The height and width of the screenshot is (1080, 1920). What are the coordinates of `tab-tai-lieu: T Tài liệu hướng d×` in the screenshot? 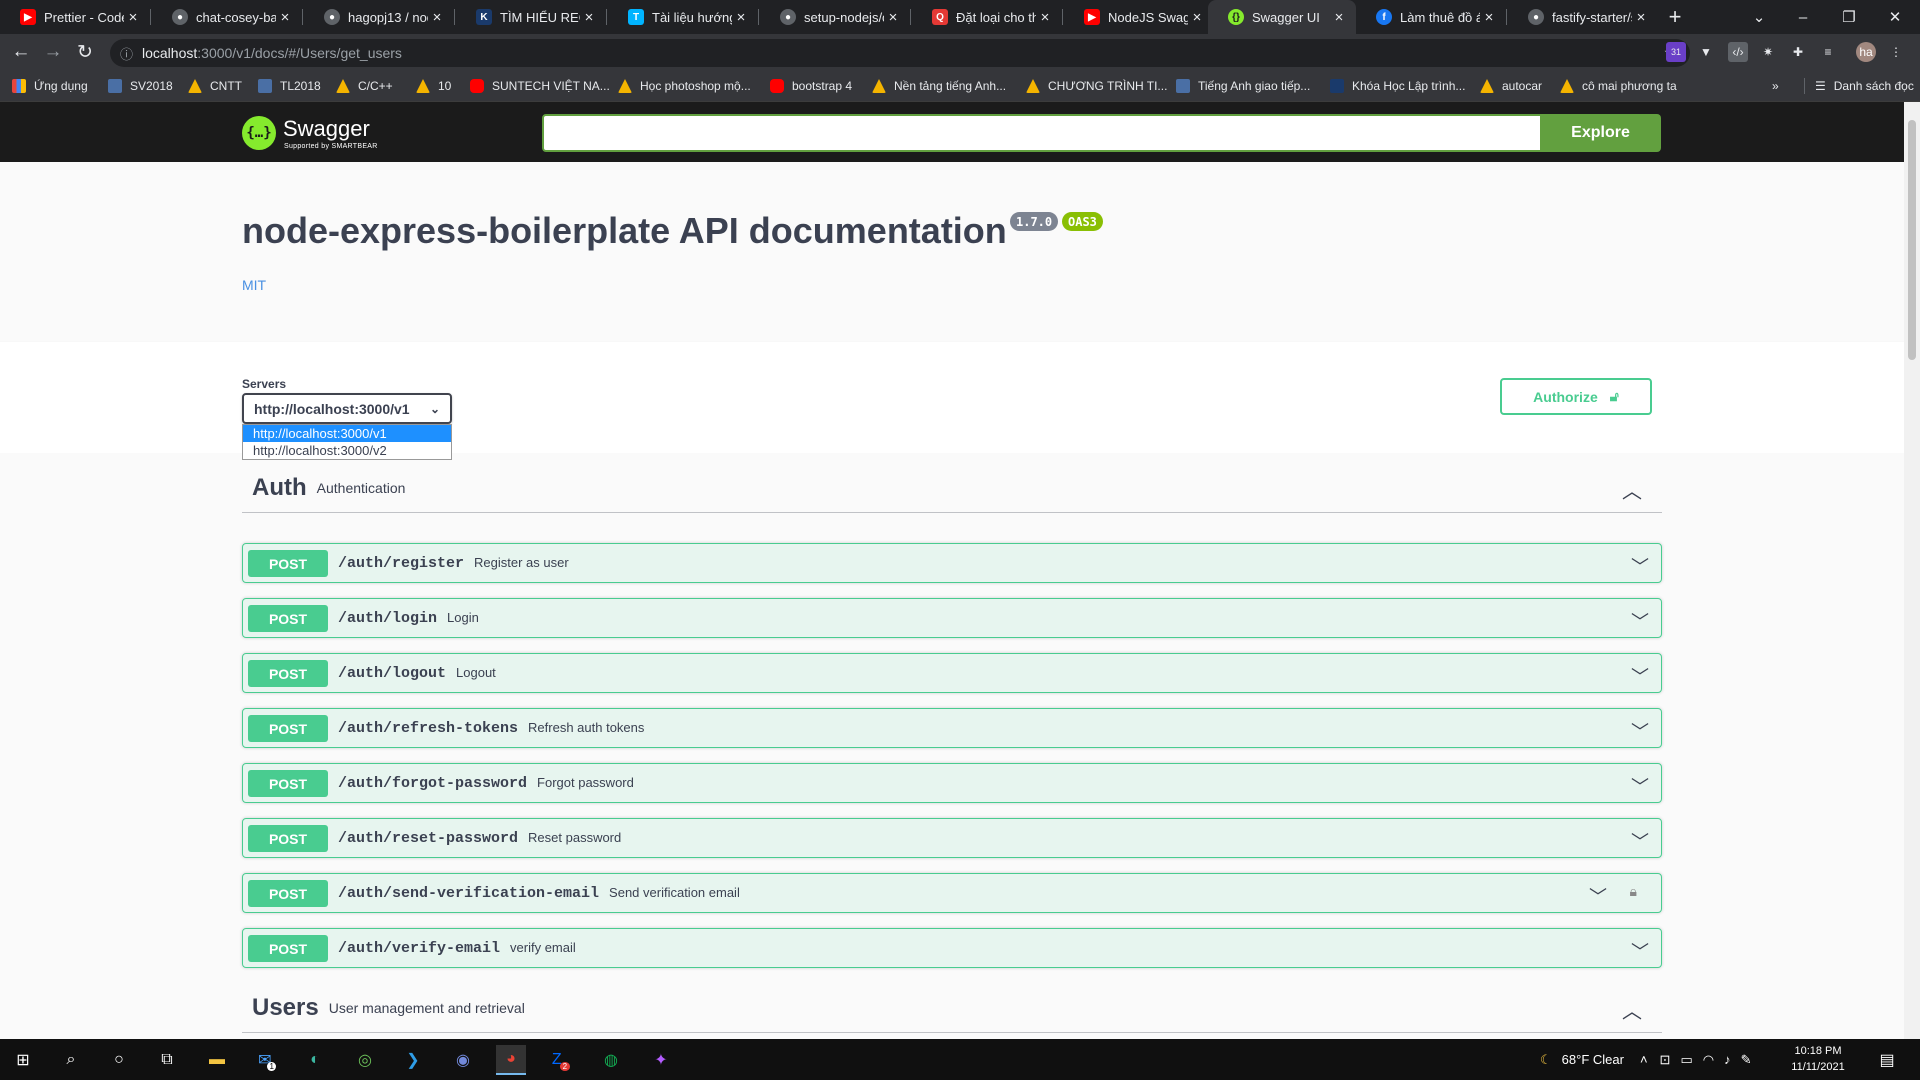 It's located at (683, 17).